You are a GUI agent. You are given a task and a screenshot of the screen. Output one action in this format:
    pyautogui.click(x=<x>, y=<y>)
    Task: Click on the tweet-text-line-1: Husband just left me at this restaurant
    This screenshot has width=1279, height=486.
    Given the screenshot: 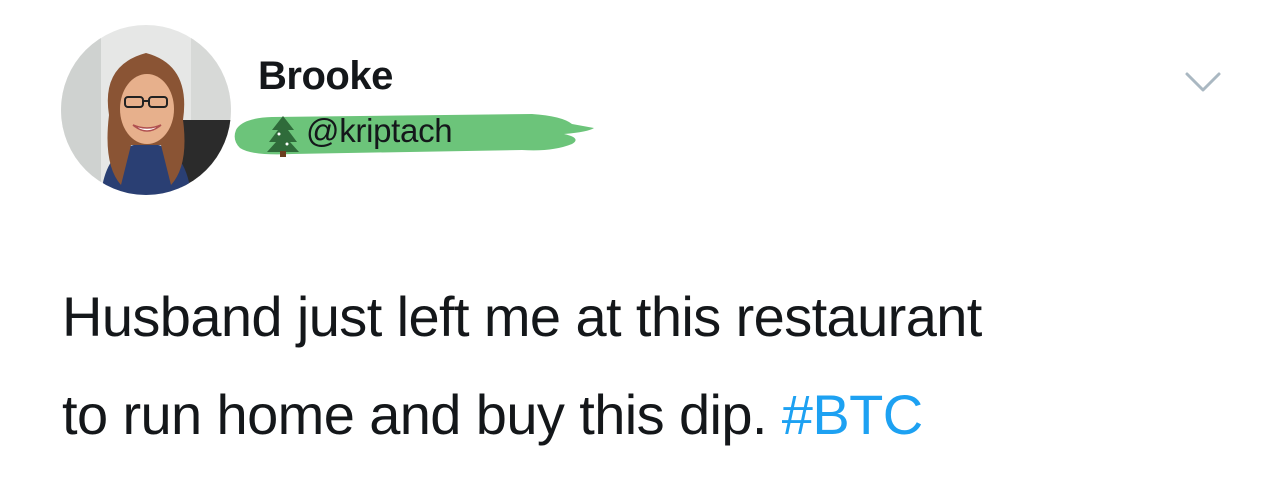 What is the action you would take?
    pyautogui.click(x=522, y=316)
    